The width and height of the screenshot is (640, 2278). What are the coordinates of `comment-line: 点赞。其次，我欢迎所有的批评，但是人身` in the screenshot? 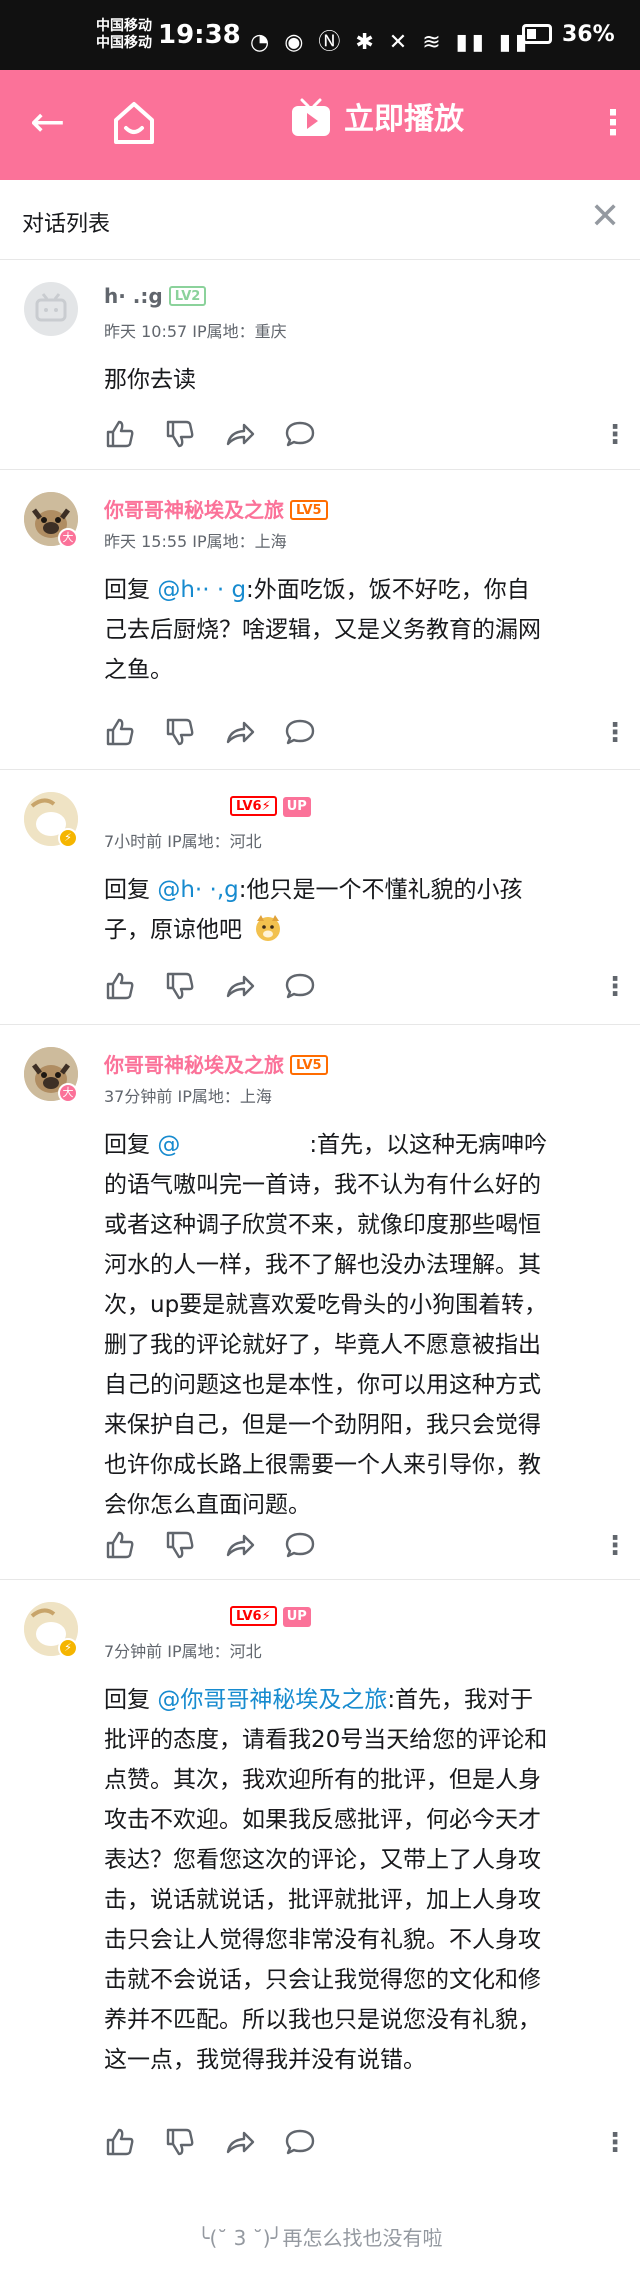 It's located at (322, 1780).